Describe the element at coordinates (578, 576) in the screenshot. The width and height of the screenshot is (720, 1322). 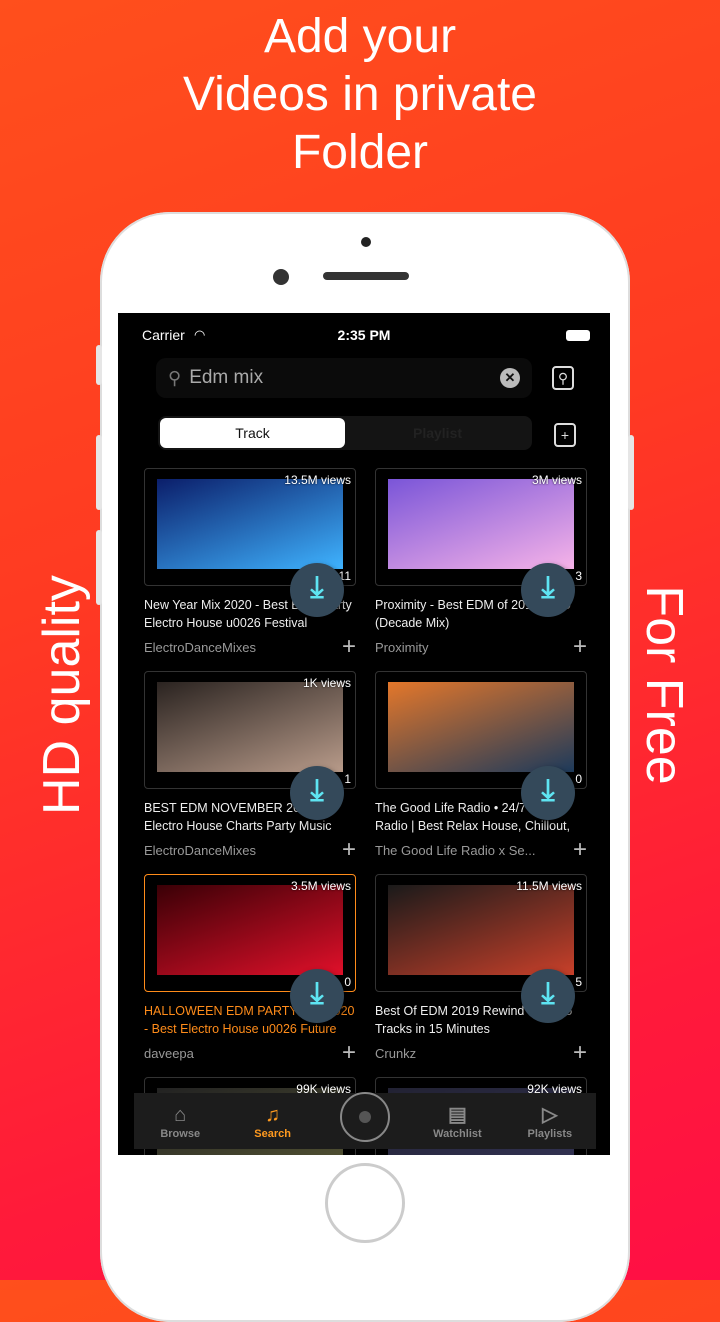
I see `duration: 3` at that location.